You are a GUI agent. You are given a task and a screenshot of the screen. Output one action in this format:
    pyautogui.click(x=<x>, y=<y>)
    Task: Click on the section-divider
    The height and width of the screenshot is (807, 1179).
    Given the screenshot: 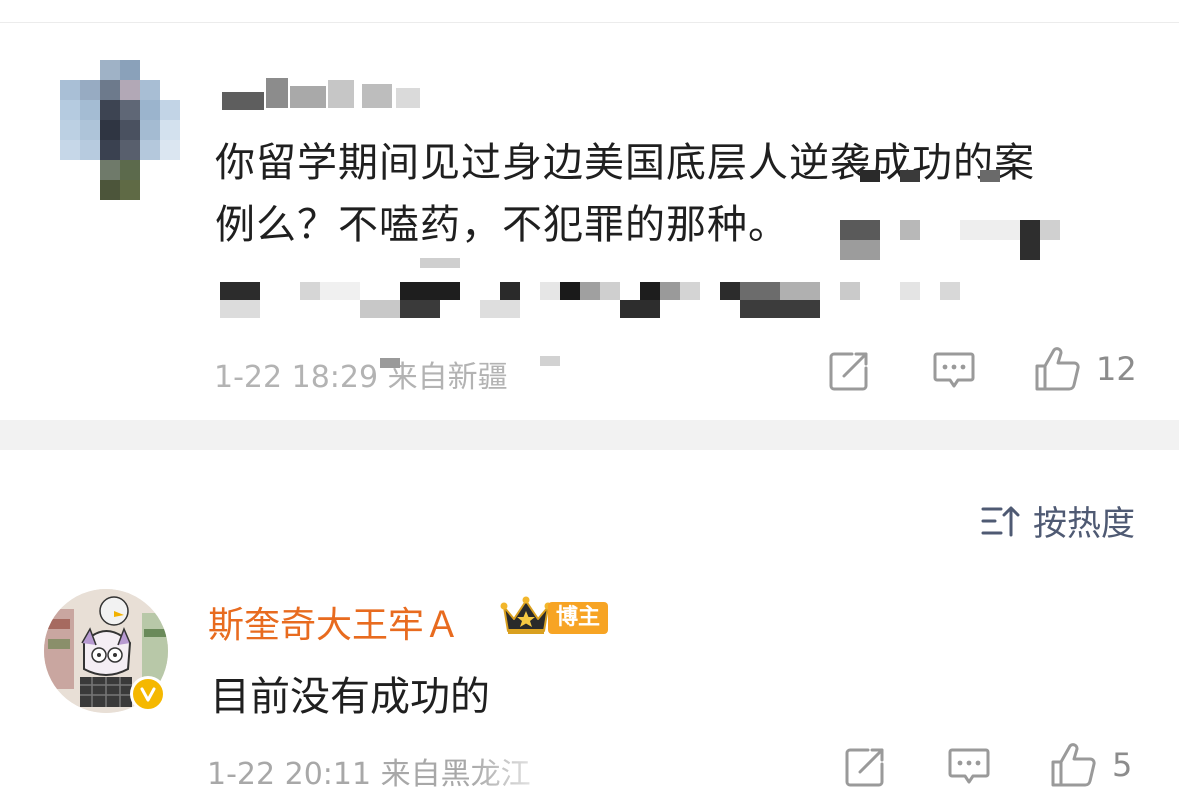 What is the action you would take?
    pyautogui.click(x=589, y=435)
    